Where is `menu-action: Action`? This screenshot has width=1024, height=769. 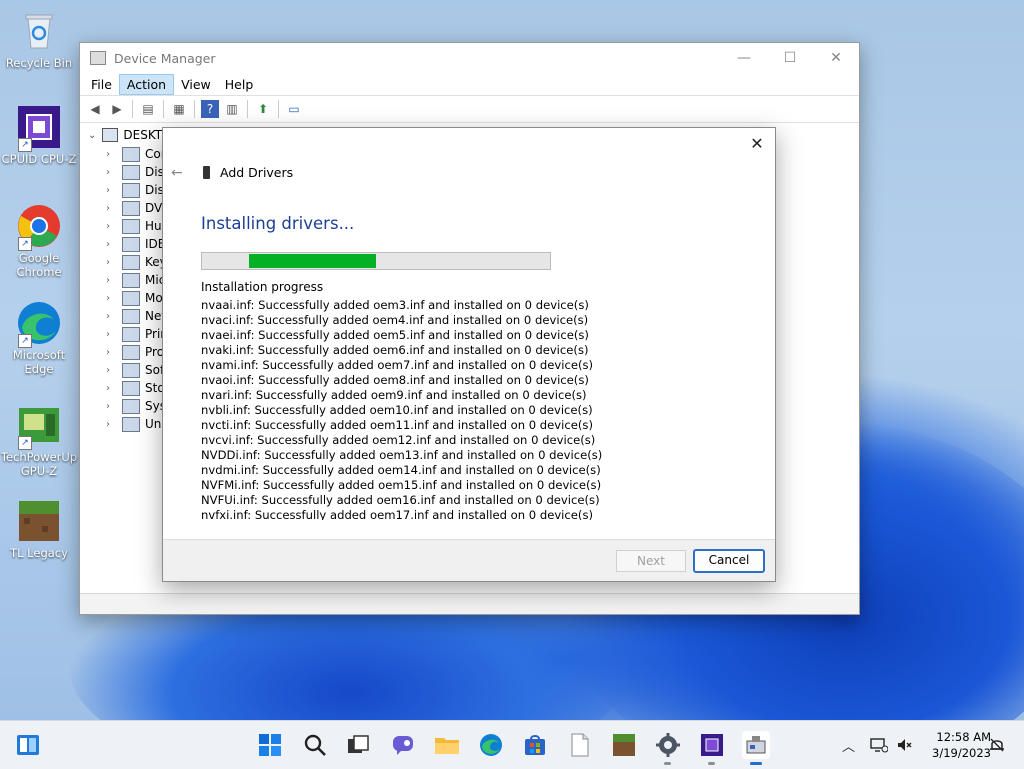 menu-action: Action is located at coordinates (146, 84).